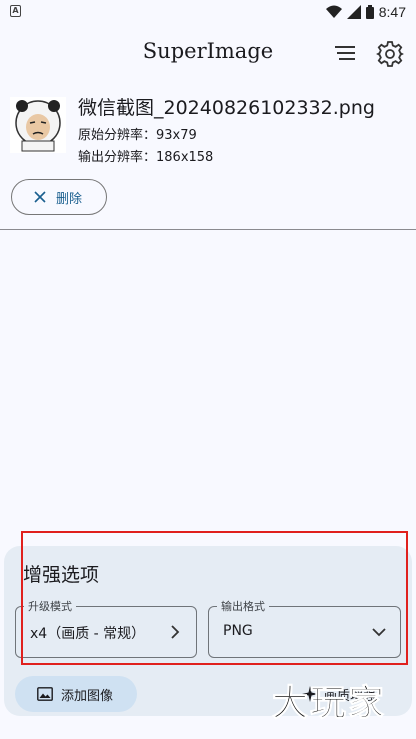 The width and height of the screenshot is (416, 739). What do you see at coordinates (304, 628) in the screenshot?
I see `output-format-select: 输出格式 PNG` at bounding box center [304, 628].